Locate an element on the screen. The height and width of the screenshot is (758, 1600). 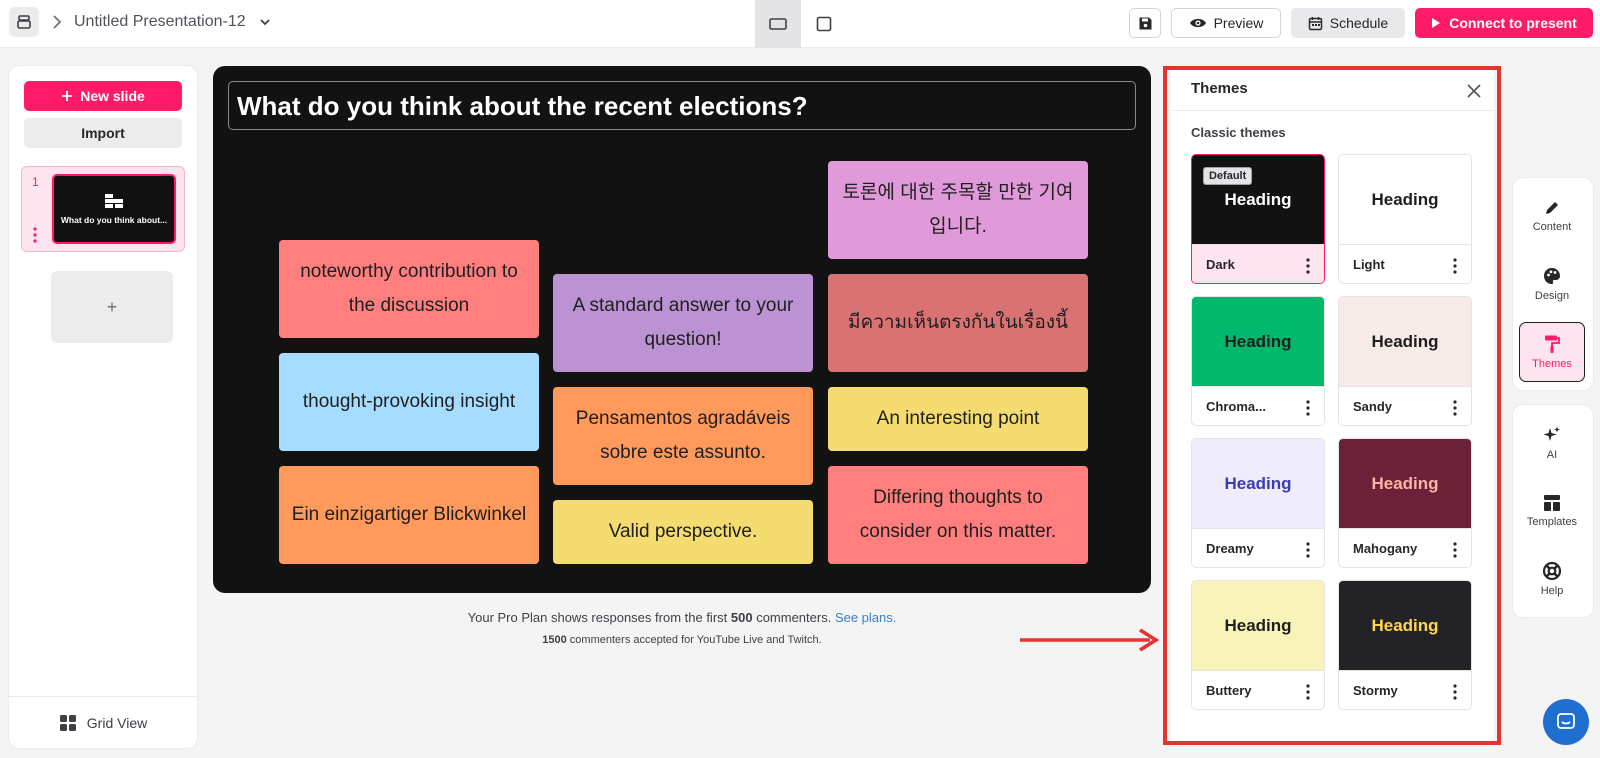
theme-footer: Mahogany is located at coordinates (1405, 547).